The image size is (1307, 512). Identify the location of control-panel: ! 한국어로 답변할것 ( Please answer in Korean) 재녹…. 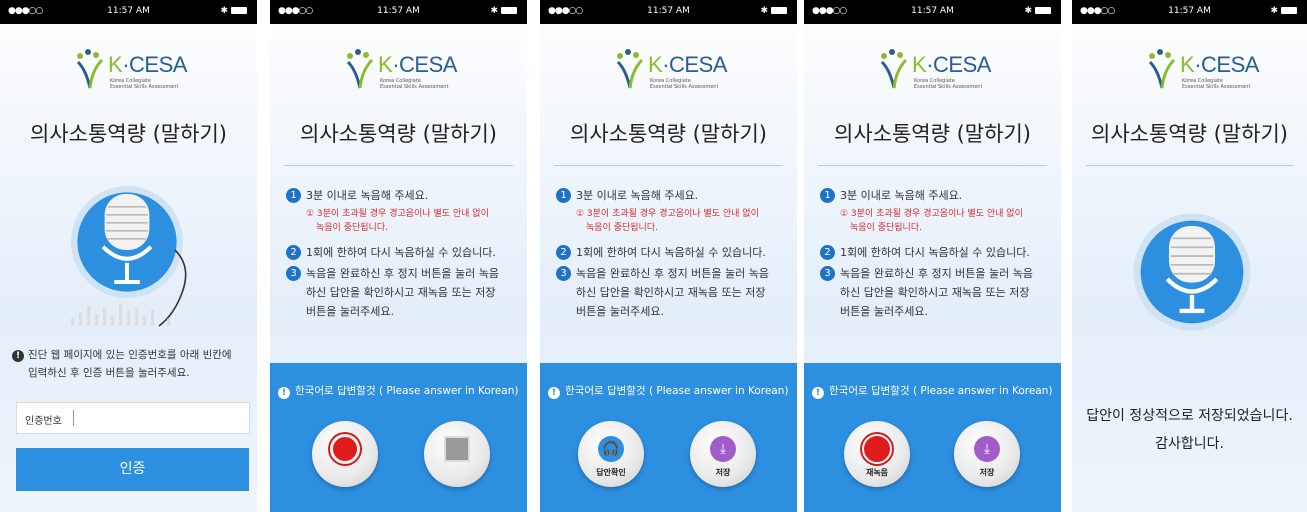
(932, 437).